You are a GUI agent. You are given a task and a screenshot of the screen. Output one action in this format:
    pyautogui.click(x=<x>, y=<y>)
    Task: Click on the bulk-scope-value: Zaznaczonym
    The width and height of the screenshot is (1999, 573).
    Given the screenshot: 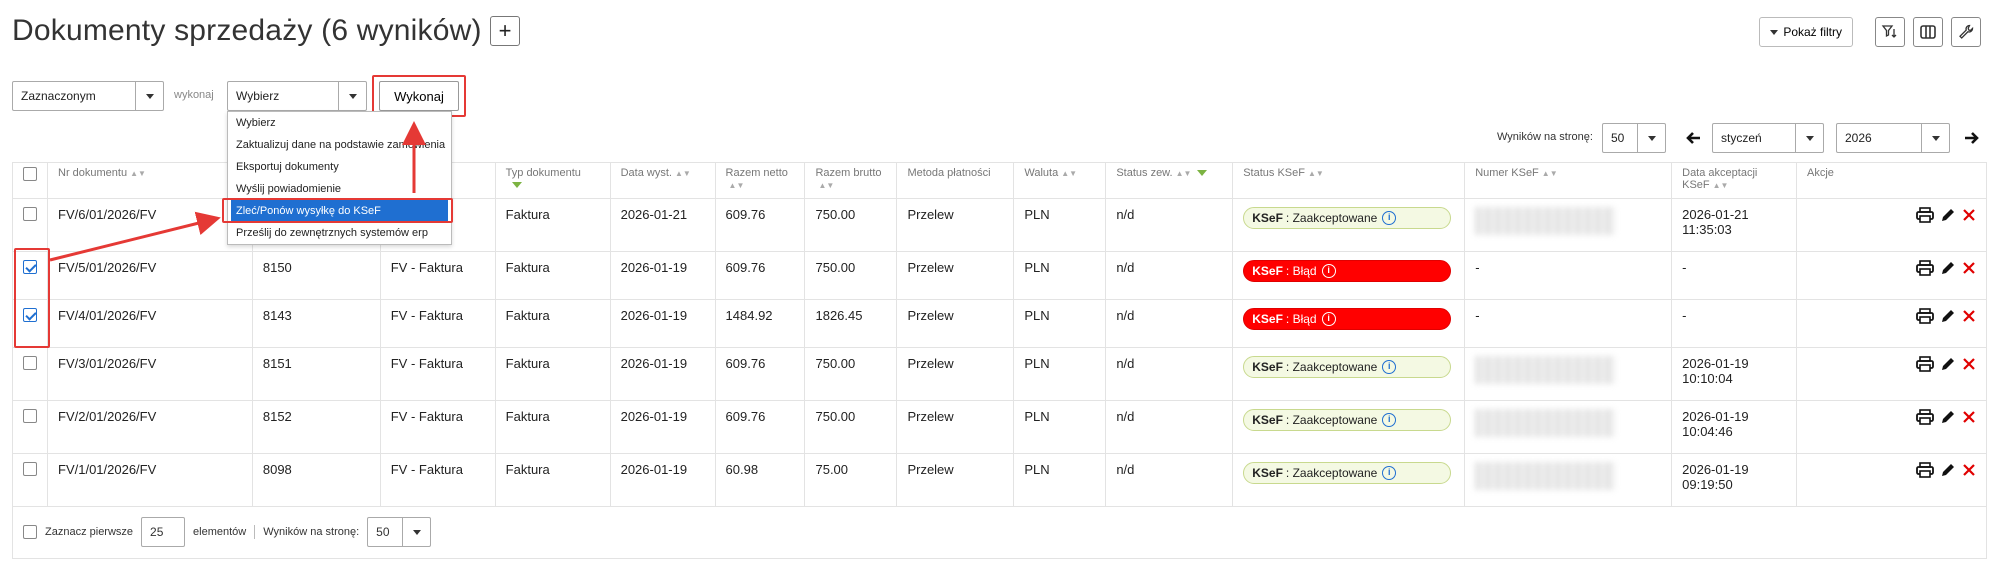 What is the action you would take?
    pyautogui.click(x=58, y=96)
    